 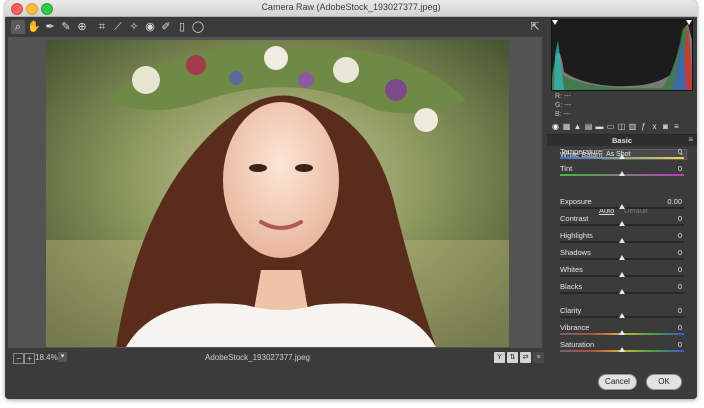 What do you see at coordinates (575, 252) in the screenshot?
I see `shadows-label: Shadows` at bounding box center [575, 252].